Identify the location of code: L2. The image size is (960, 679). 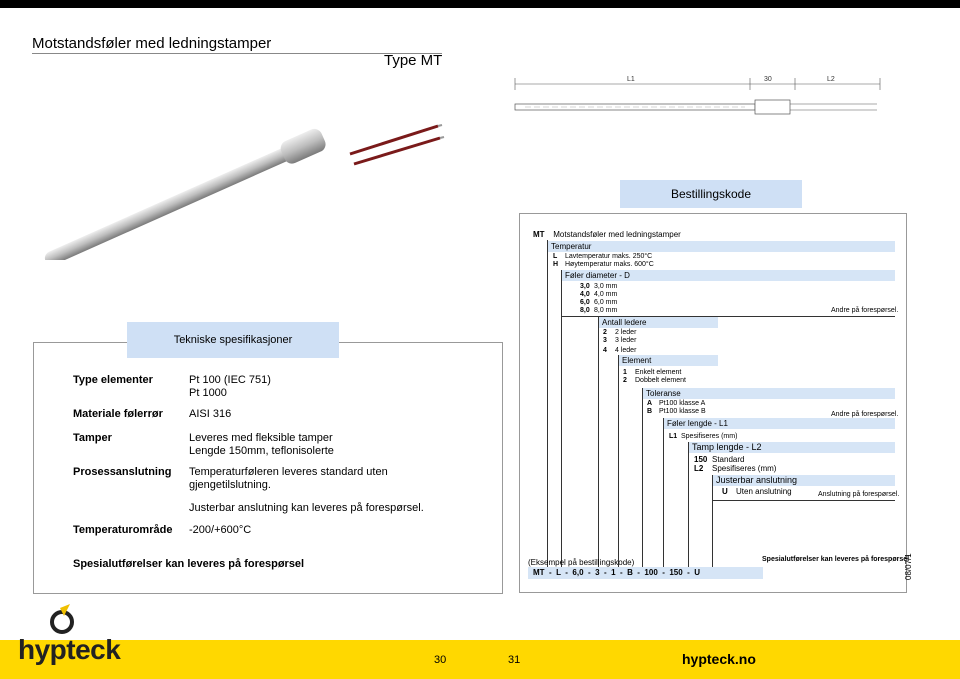
(699, 468).